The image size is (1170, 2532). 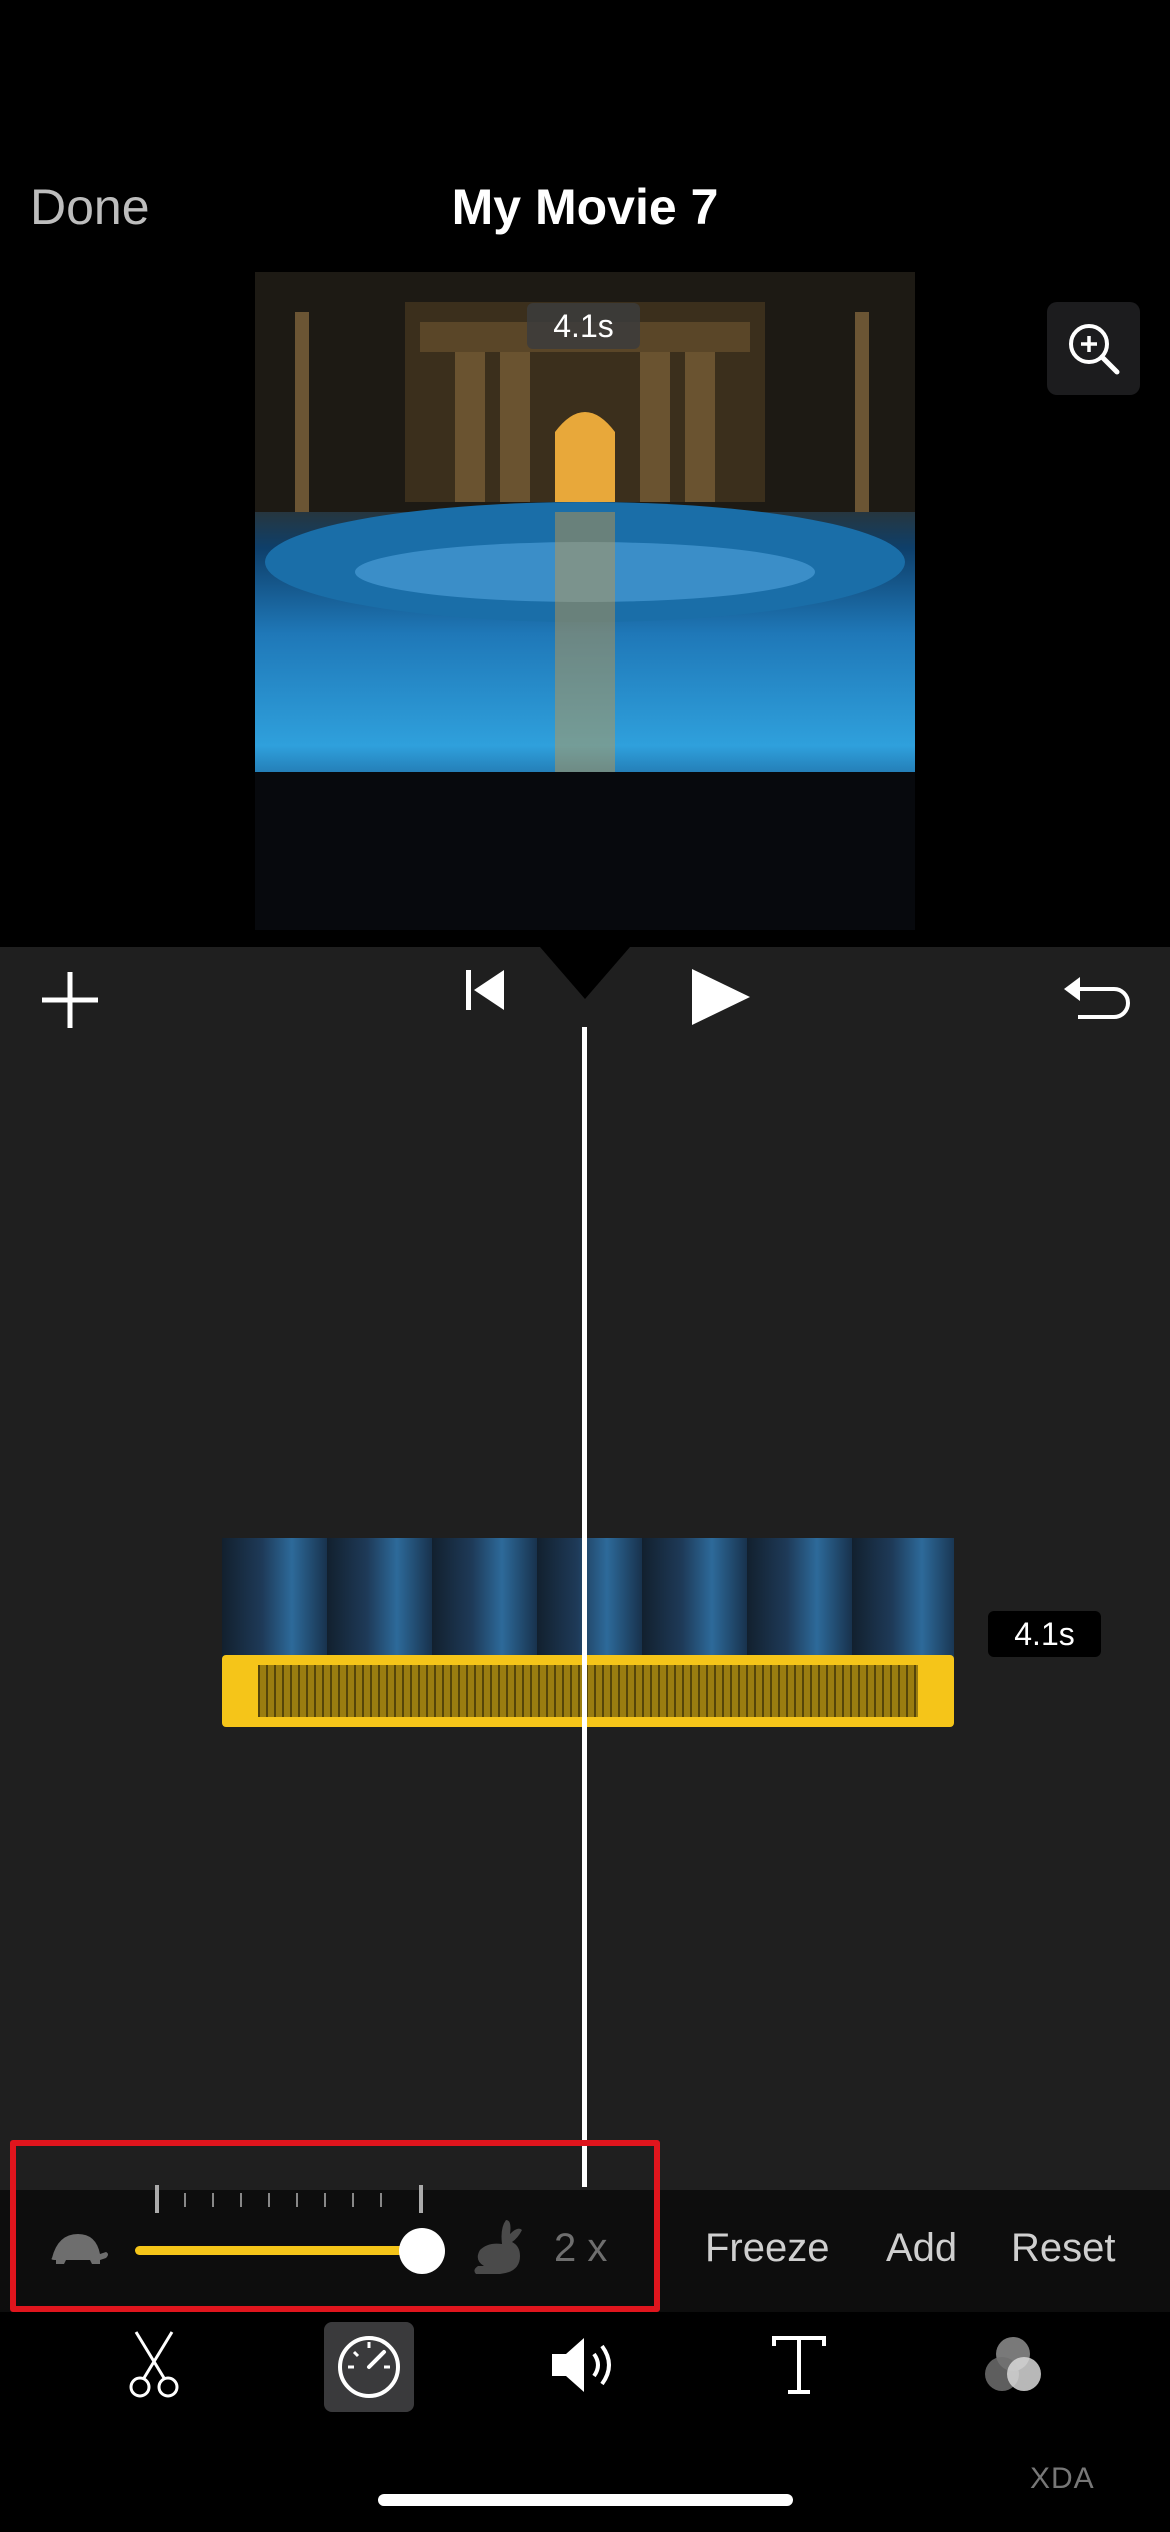 I want to click on undo-button, so click(x=1097, y=999).